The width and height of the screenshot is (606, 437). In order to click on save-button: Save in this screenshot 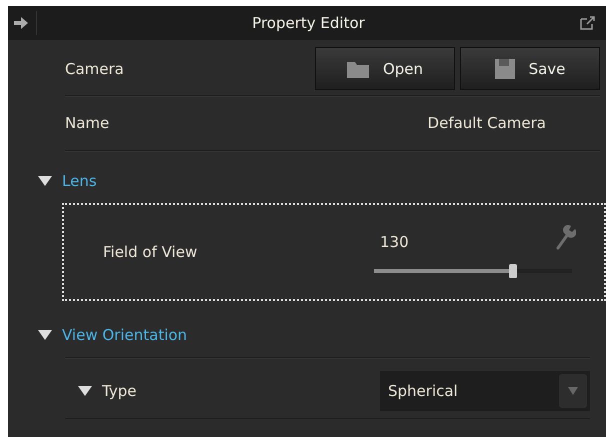, I will do `click(530, 68)`.